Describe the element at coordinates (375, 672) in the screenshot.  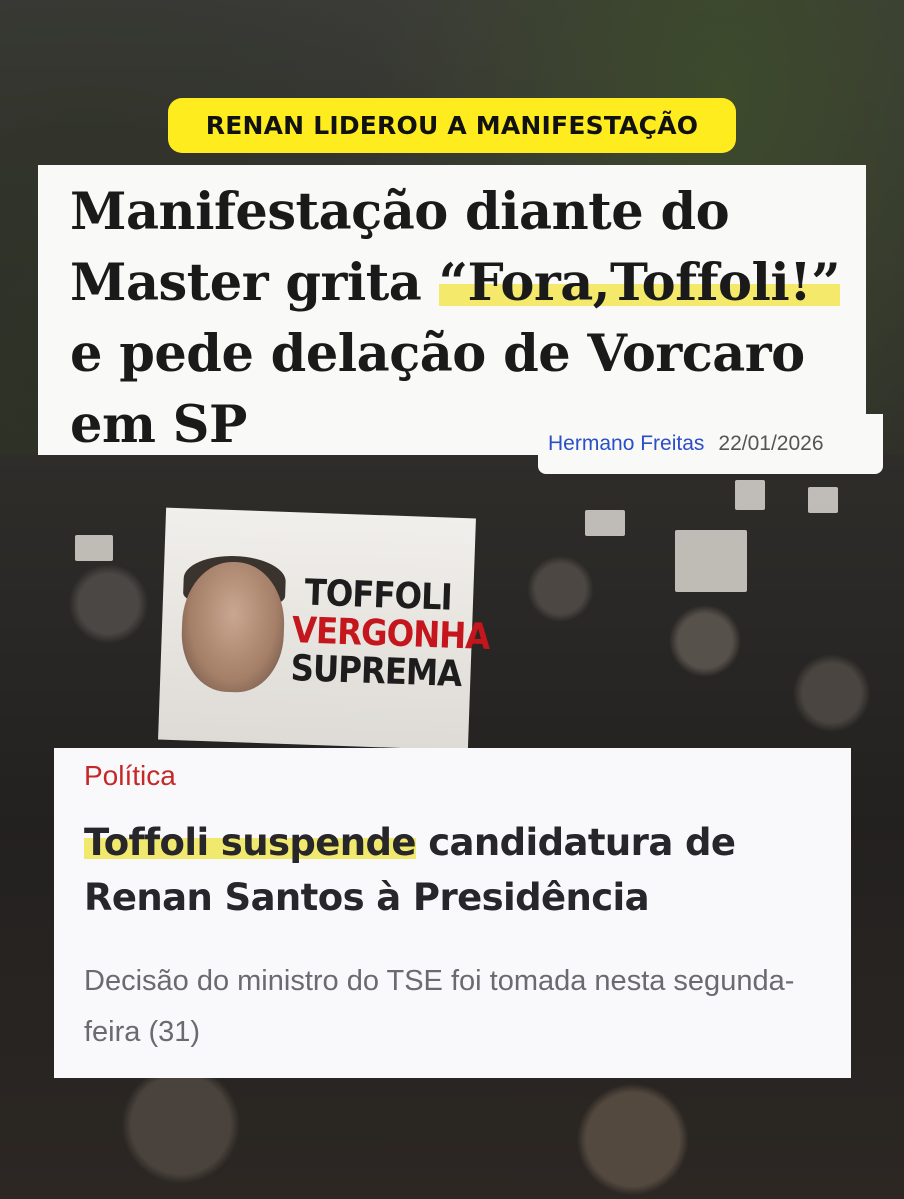
I see `banner-line-3: SUPREMA` at that location.